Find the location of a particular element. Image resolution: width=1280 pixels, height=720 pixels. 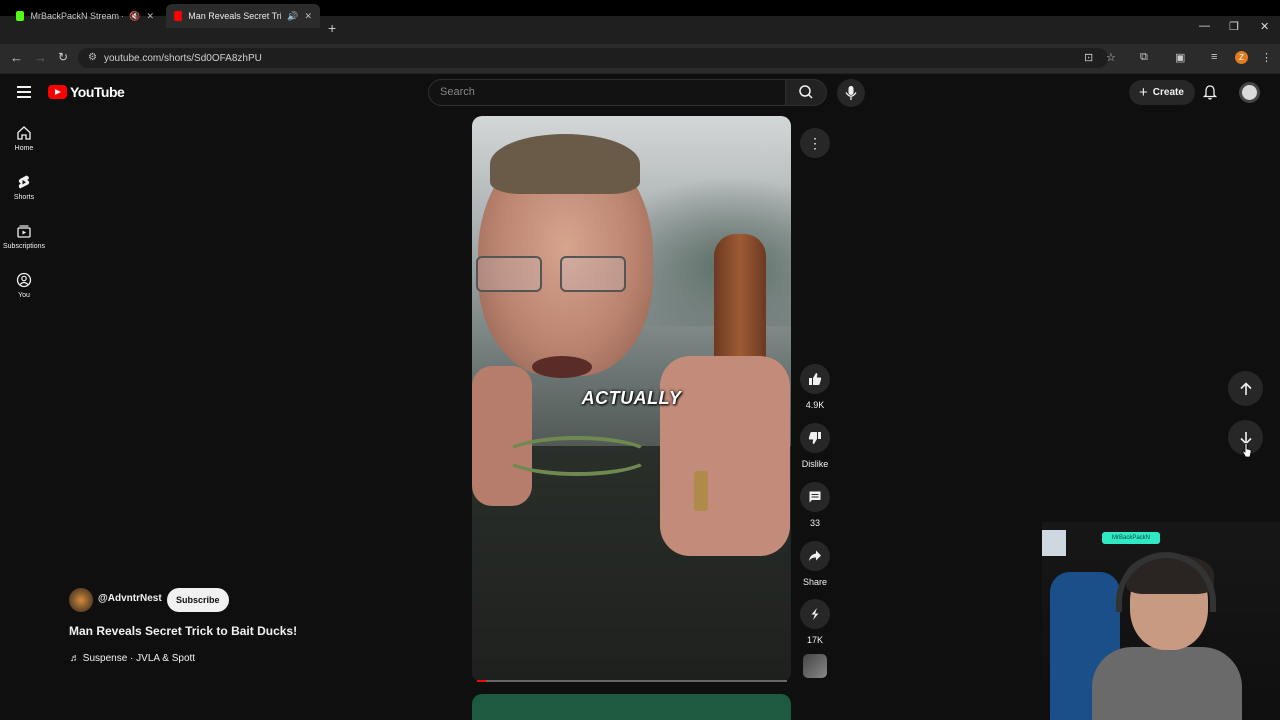

video-caption: ACTUALLY is located at coordinates (631, 398).